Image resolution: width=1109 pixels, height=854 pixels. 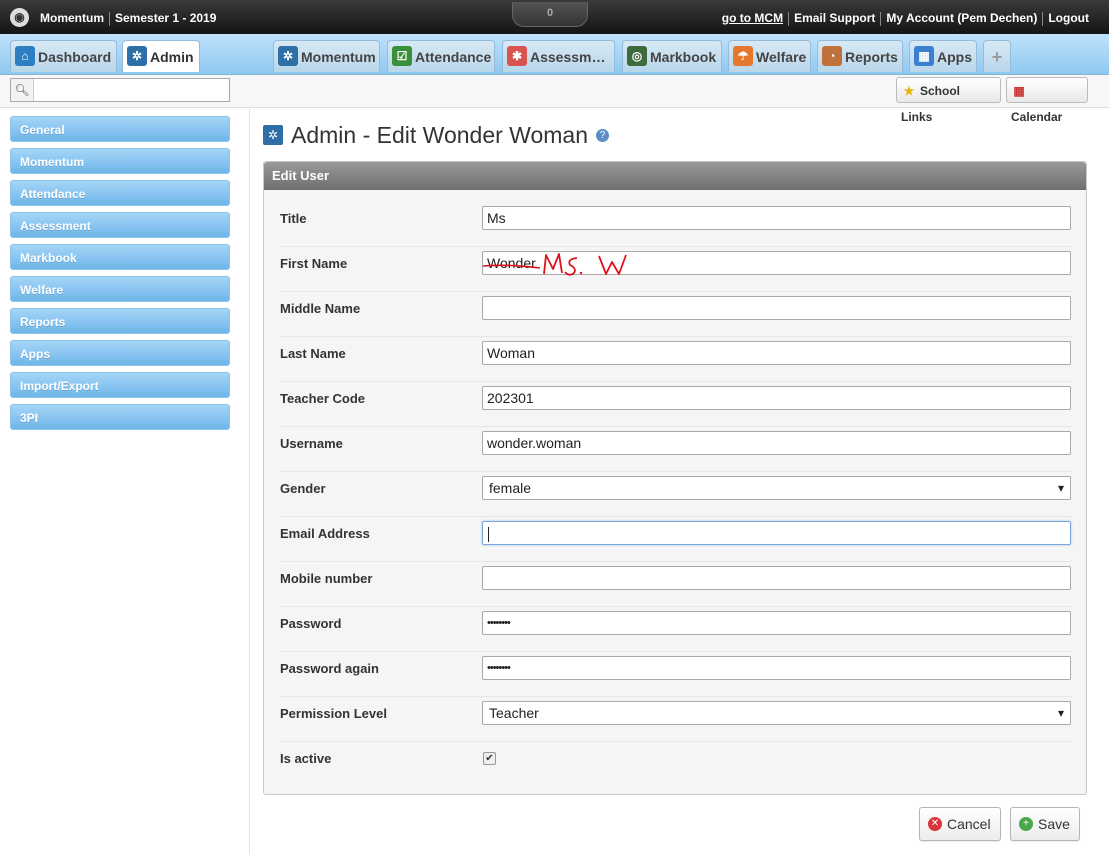 I want to click on title-field: Ms, so click(x=776, y=218).